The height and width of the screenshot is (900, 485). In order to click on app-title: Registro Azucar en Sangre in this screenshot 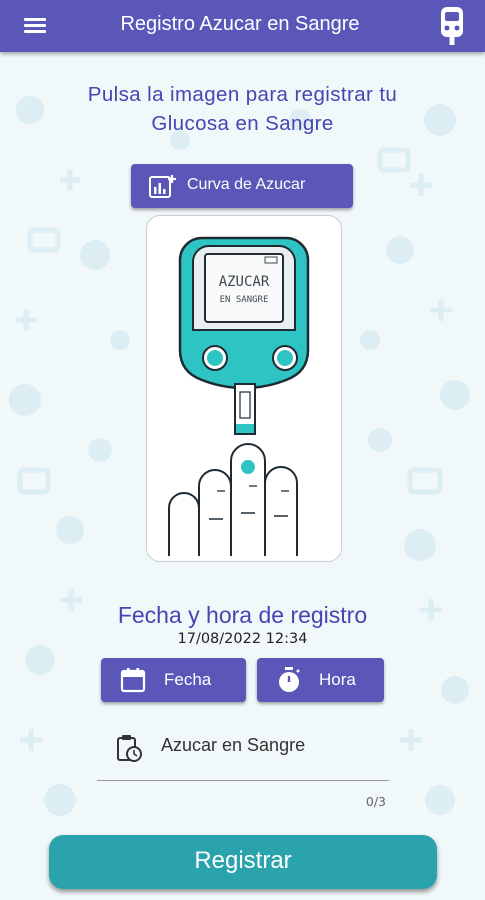, I will do `click(240, 24)`.